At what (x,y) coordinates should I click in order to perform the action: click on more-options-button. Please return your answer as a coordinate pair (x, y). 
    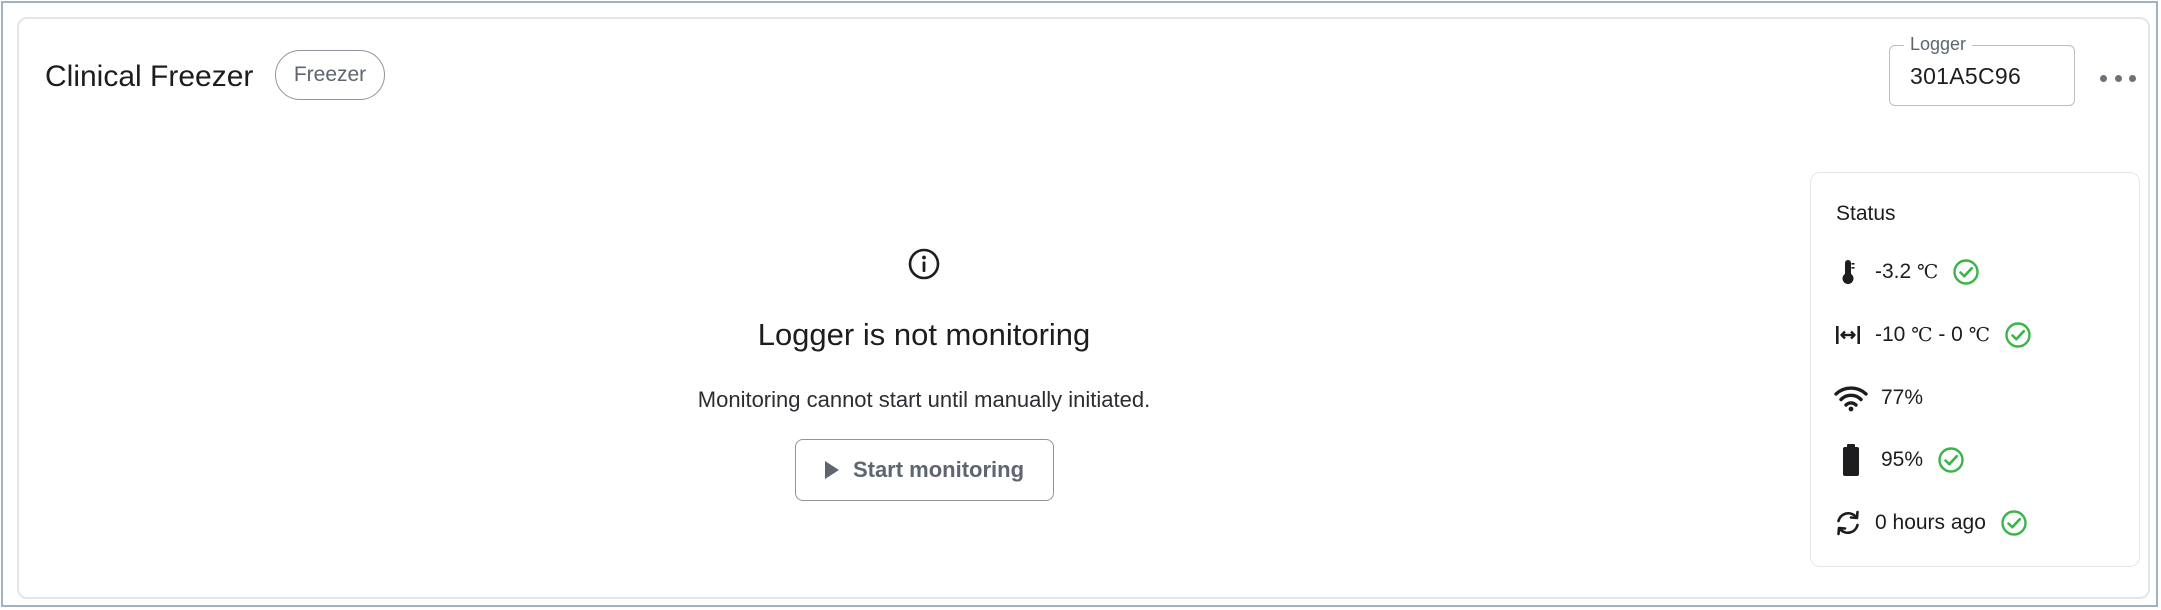
    Looking at the image, I should click on (2118, 78).